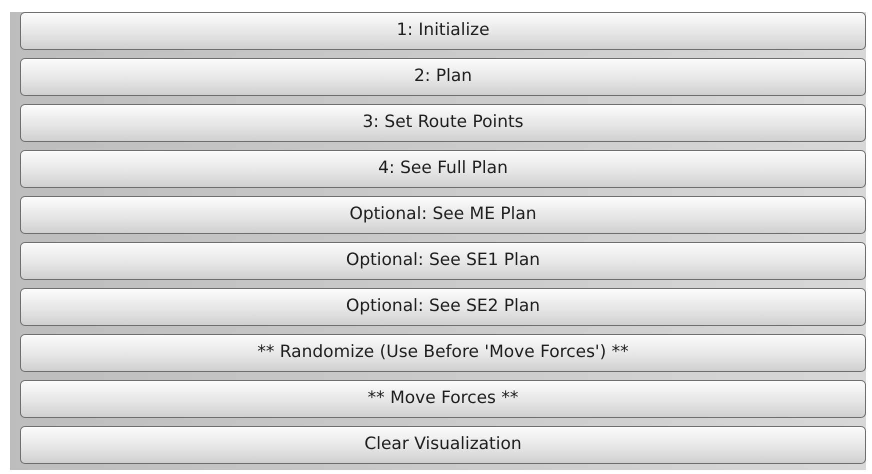 This screenshot has width=872, height=474. Describe the element at coordinates (443, 445) in the screenshot. I see `action-button: Clear Visualization` at that location.